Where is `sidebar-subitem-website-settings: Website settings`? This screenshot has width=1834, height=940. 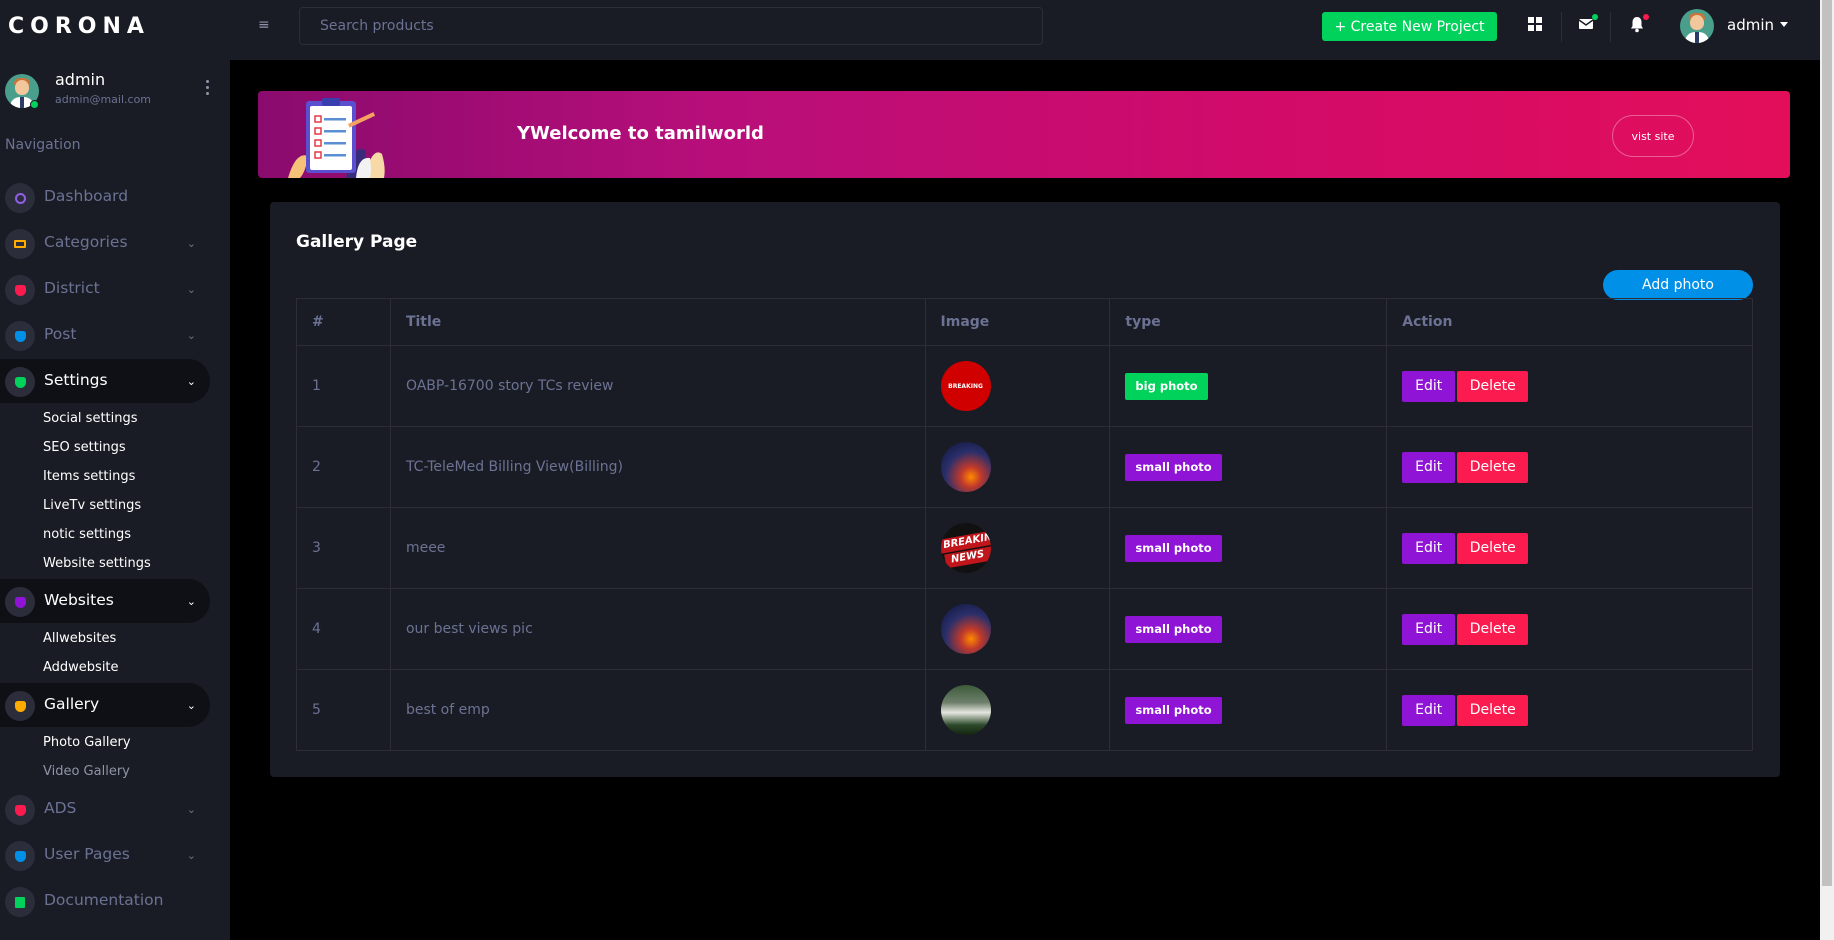 sidebar-subitem-website-settings: Website settings is located at coordinates (97, 563).